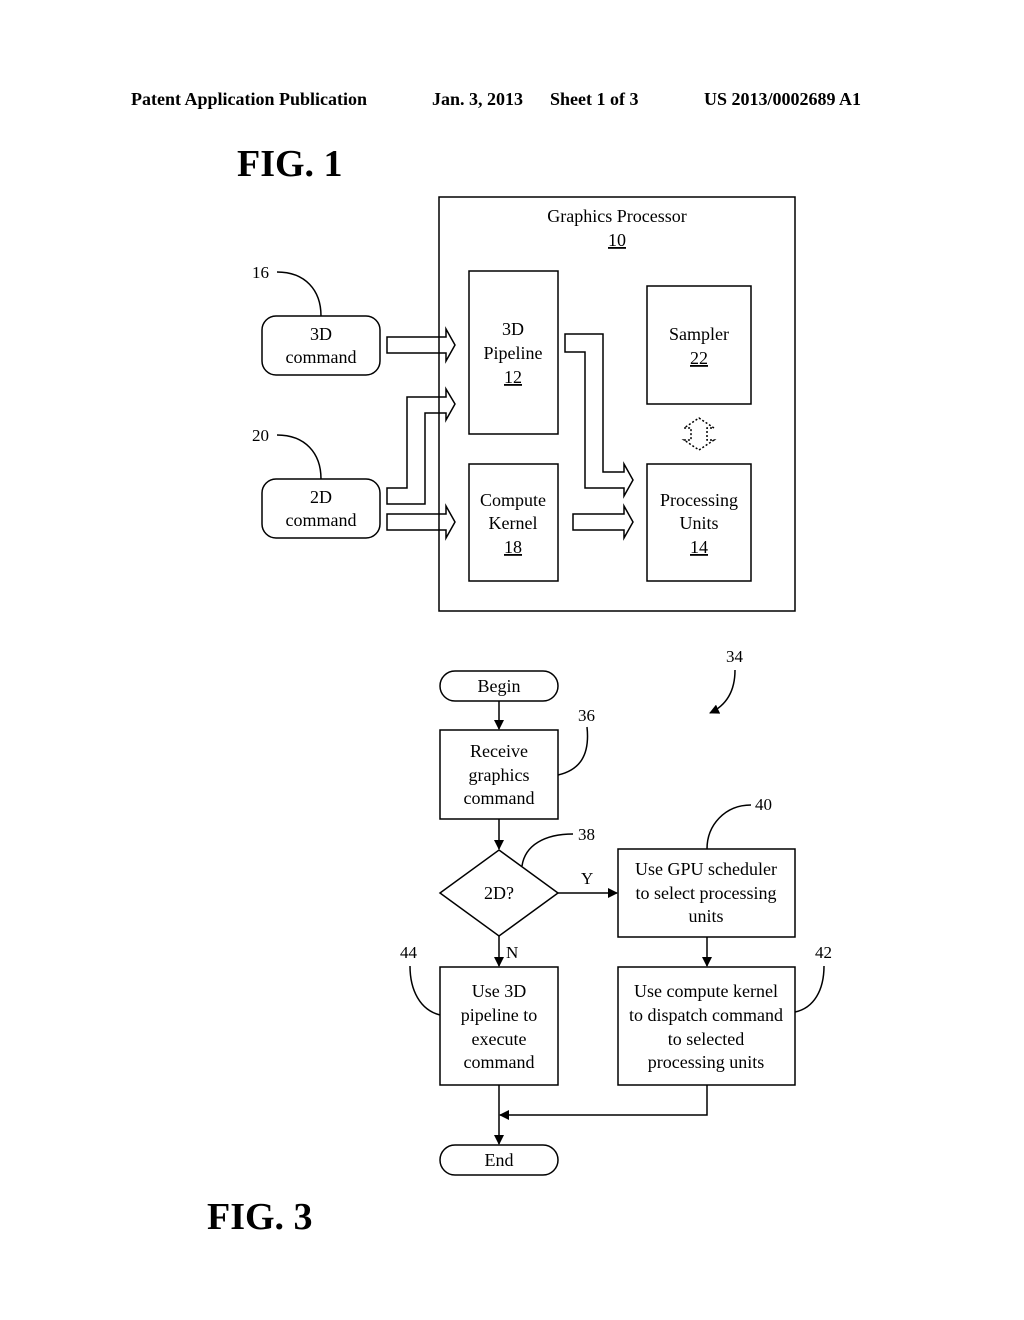  I want to click on ref-42: 42, so click(823, 952).